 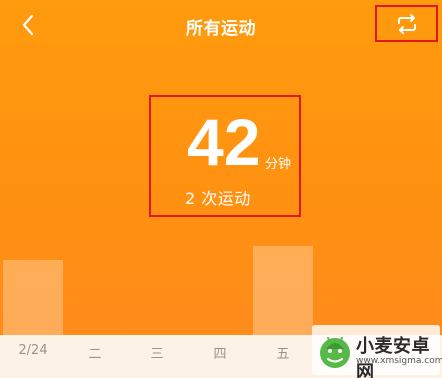 I want to click on android-logo-icon, so click(x=335, y=352).